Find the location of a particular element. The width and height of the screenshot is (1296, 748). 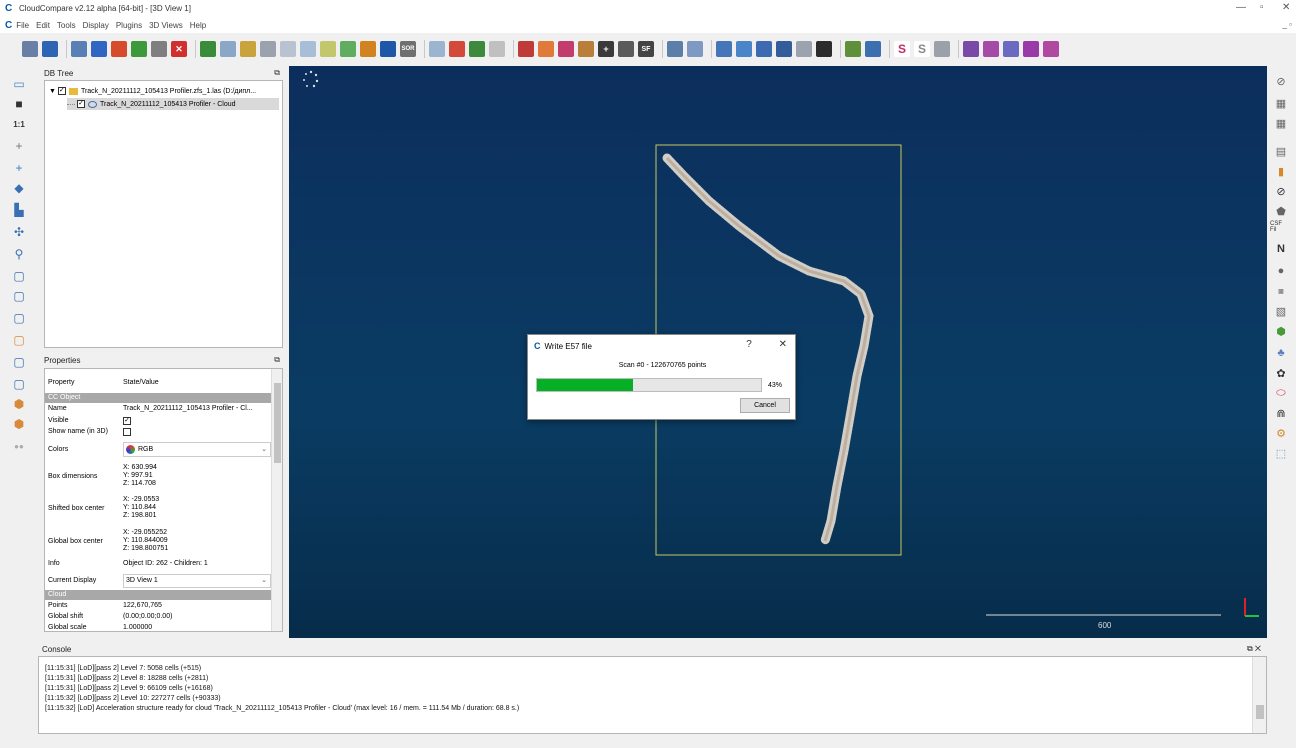

bottom-view-icon: ▢ is located at coordinates (19, 296).